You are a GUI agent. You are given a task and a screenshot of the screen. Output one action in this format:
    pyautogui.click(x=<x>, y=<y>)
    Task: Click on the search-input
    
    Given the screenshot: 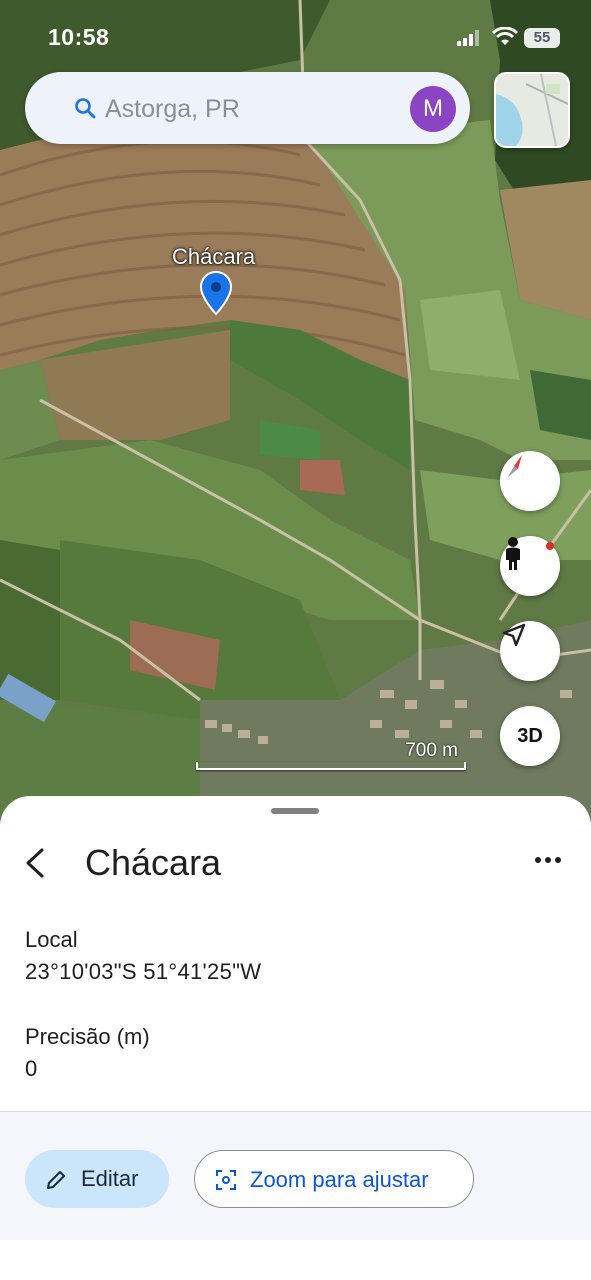 What is the action you would take?
    pyautogui.click(x=250, y=109)
    